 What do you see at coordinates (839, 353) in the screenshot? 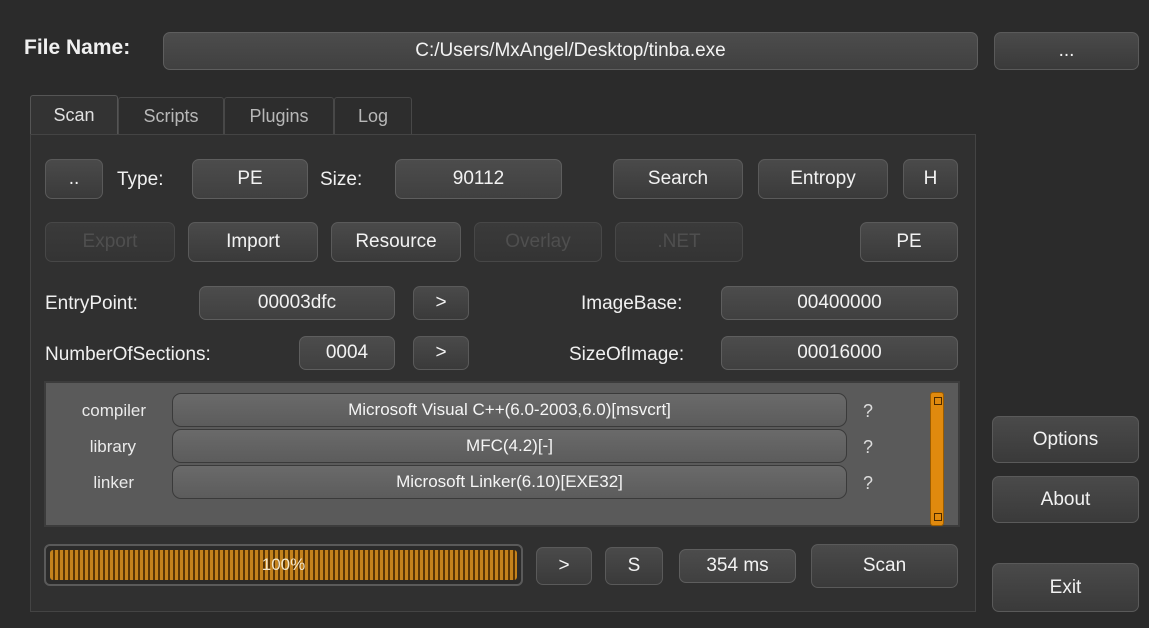
I see `sizeofimage-field: 00016000` at bounding box center [839, 353].